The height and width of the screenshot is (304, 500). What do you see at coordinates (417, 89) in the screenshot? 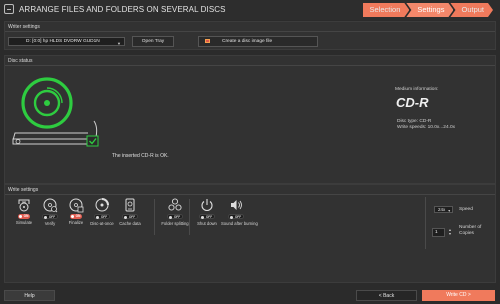
I see `medium-info-heading: Medium information:` at bounding box center [417, 89].